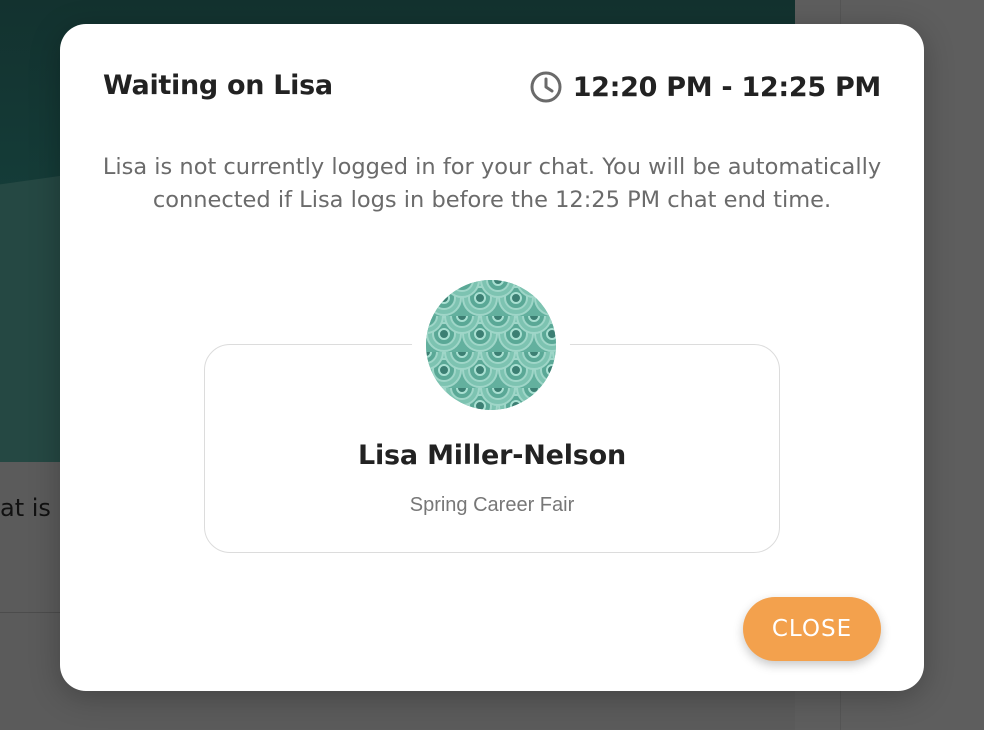  I want to click on time-range-text: 12:20 PM - 12:25 PM, so click(727, 87).